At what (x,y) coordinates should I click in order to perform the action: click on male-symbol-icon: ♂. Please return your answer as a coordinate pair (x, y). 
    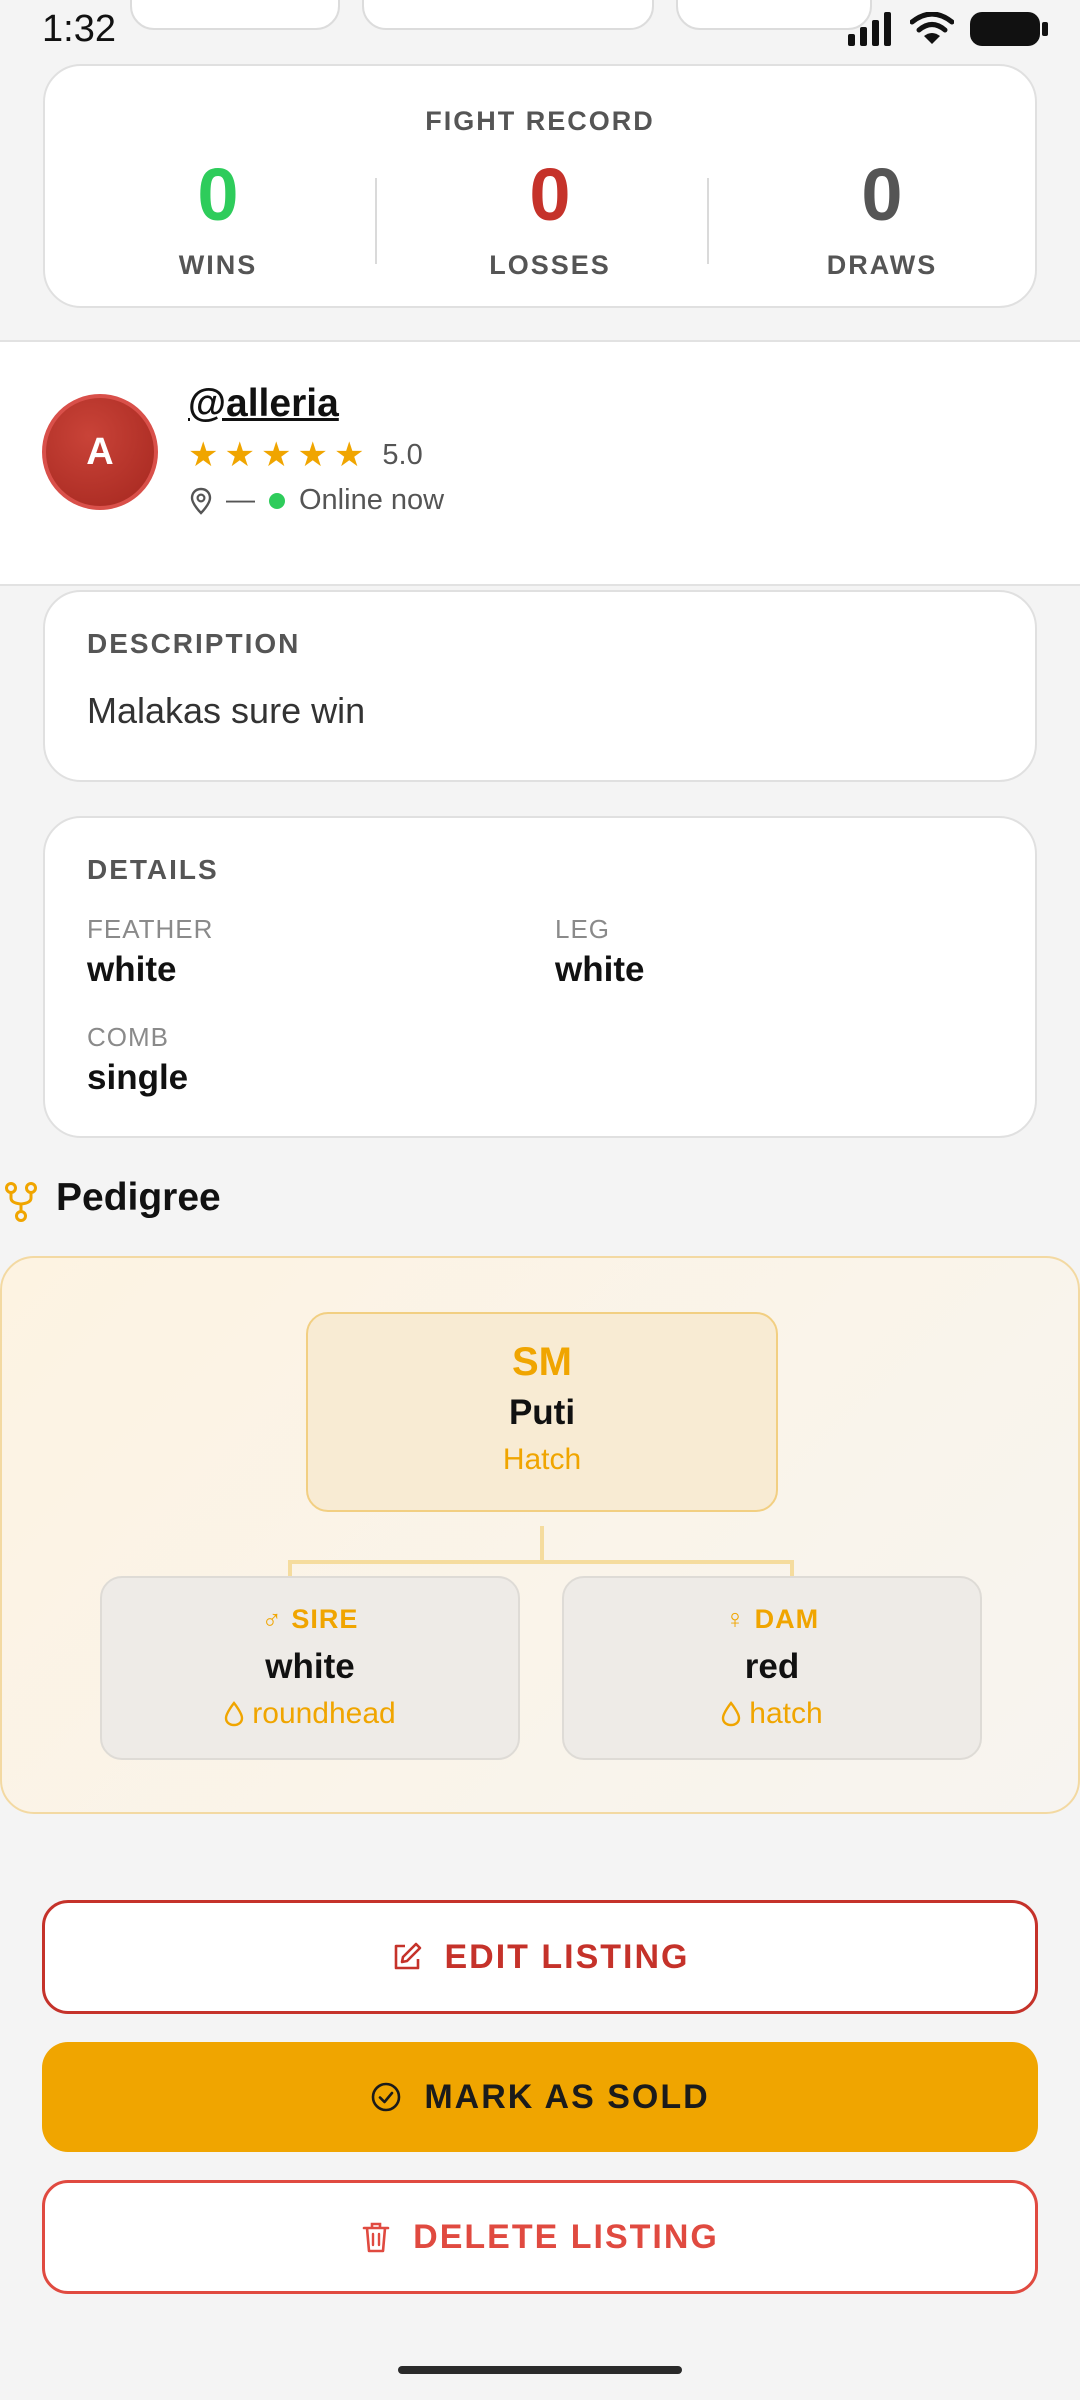
    Looking at the image, I should click on (272, 1619).